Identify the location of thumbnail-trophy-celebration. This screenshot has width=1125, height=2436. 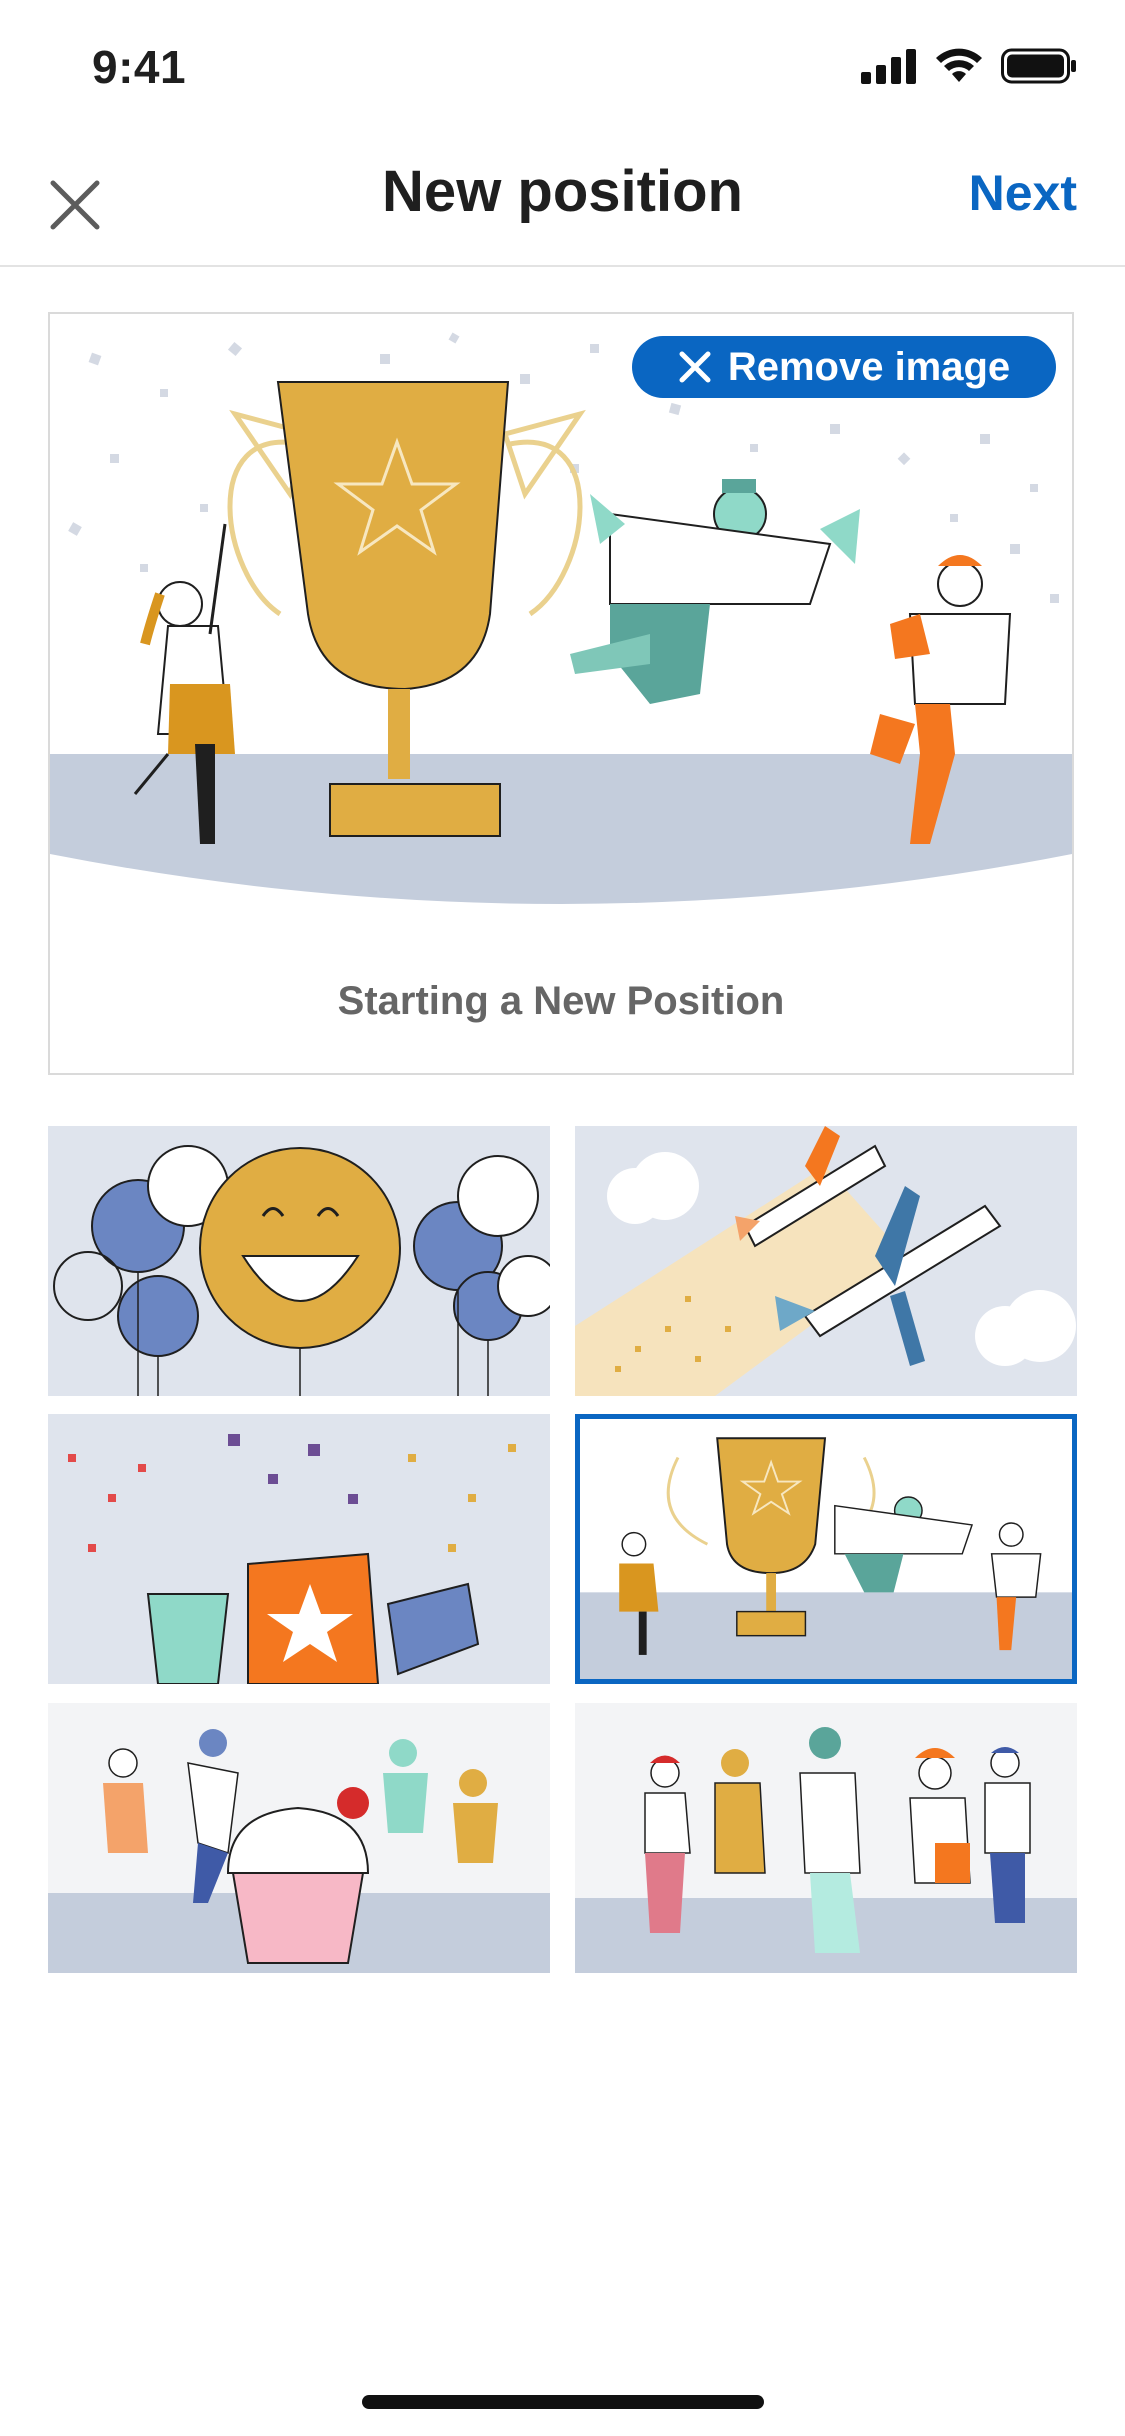
(826, 1549).